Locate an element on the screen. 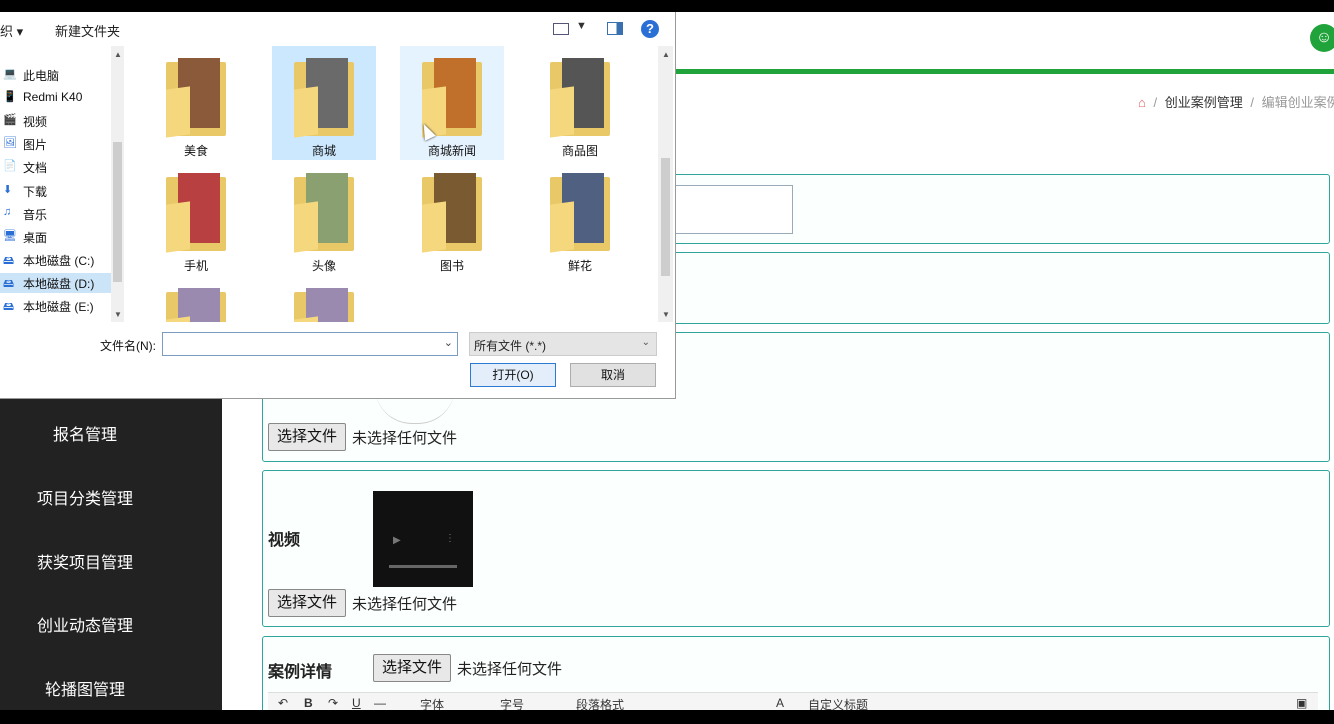 The image size is (1334, 724). redo-icon: ↷ is located at coordinates (333, 703).